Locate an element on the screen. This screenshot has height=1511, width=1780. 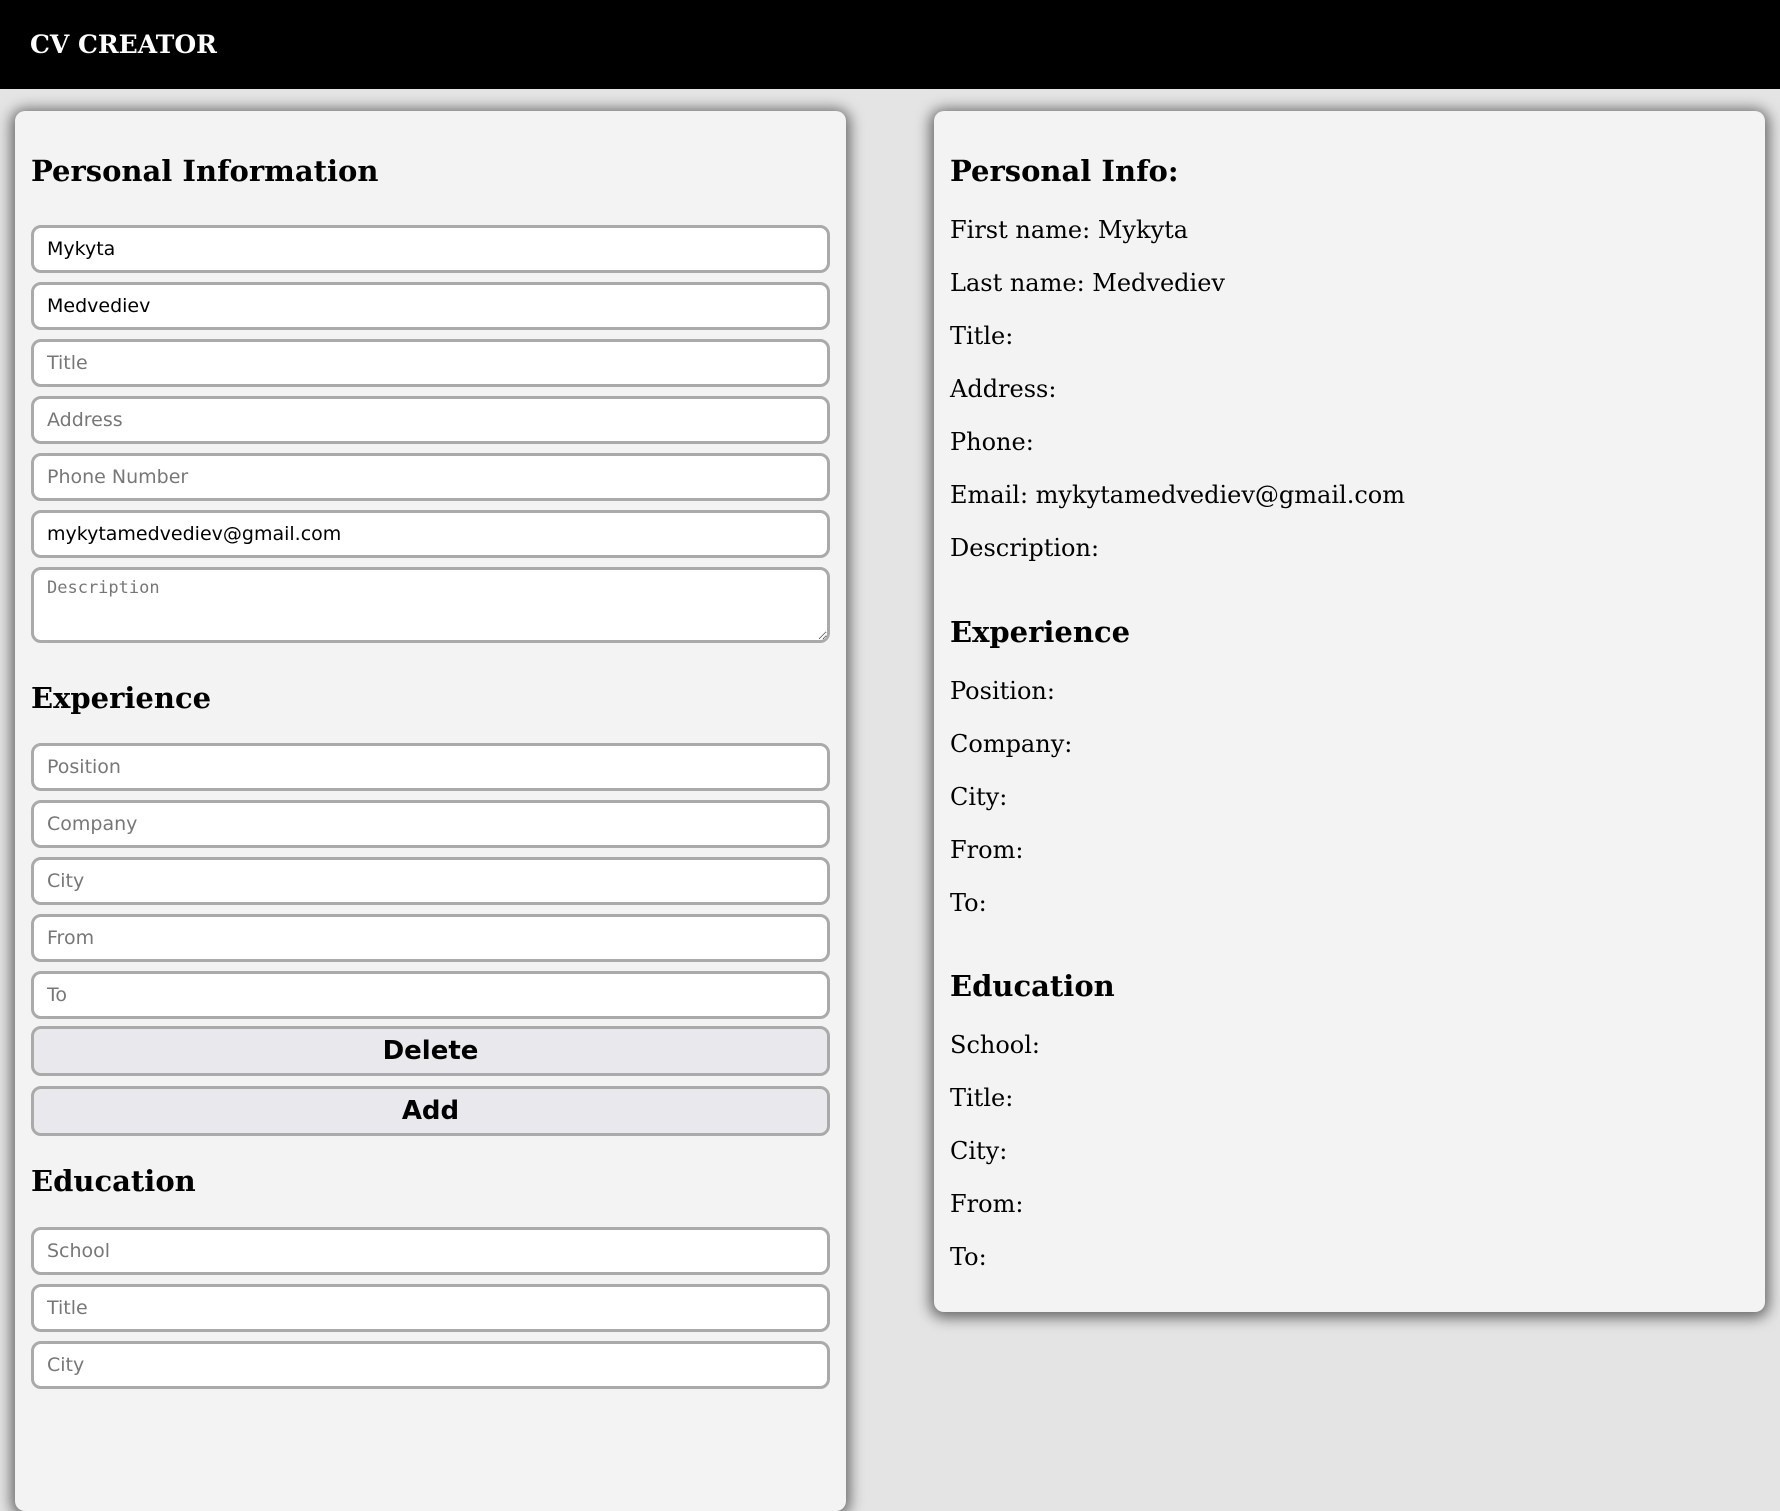
preview-education-city: City: is located at coordinates (979, 1151).